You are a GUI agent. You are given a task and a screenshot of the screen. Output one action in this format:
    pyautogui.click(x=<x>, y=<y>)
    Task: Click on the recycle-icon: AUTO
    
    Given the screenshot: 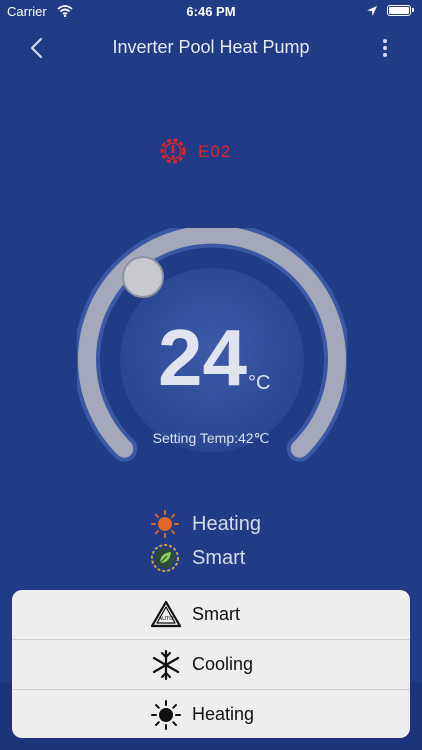 What is the action you would take?
    pyautogui.click(x=166, y=614)
    